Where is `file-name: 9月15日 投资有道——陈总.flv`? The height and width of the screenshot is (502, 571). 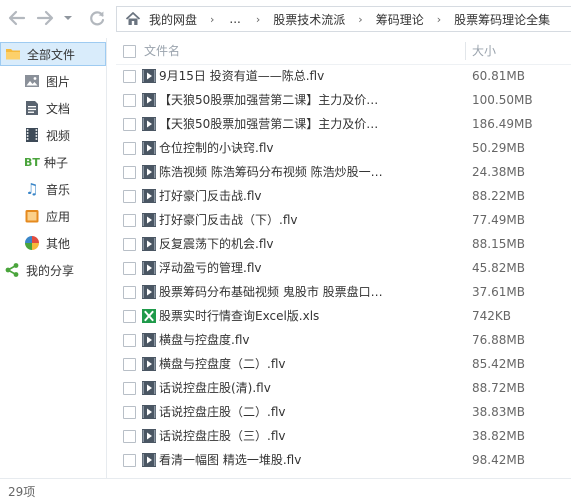
file-name: 9月15日 投资有道——陈总.flv is located at coordinates (271, 76).